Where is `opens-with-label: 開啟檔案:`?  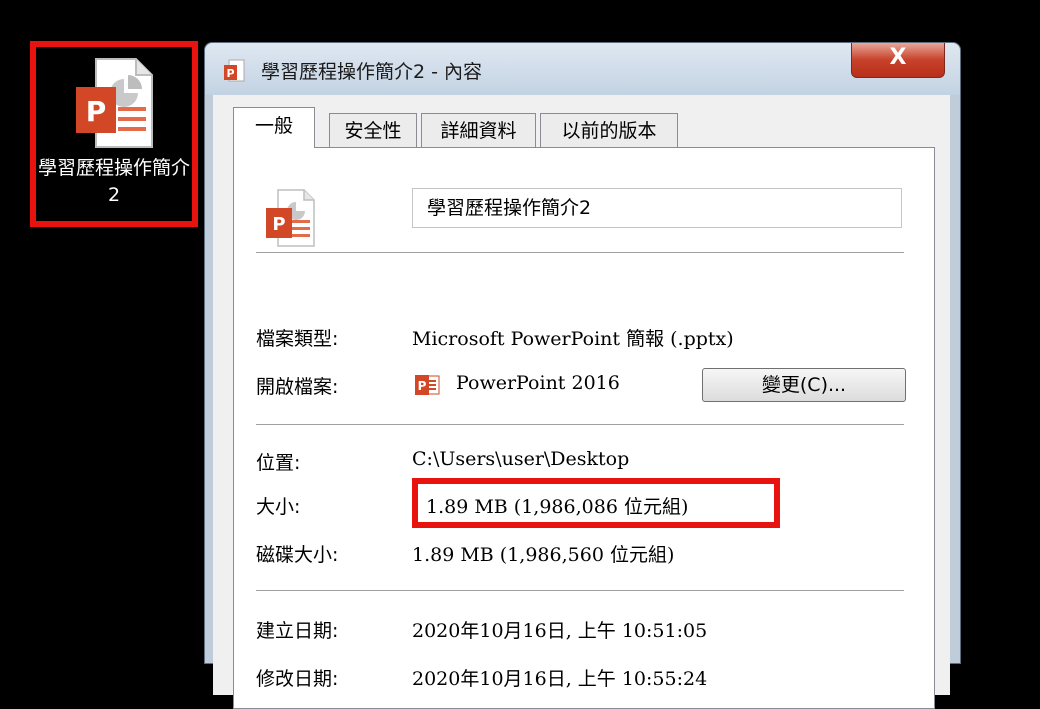
opens-with-label: 開啟檔案: is located at coordinates (297, 387).